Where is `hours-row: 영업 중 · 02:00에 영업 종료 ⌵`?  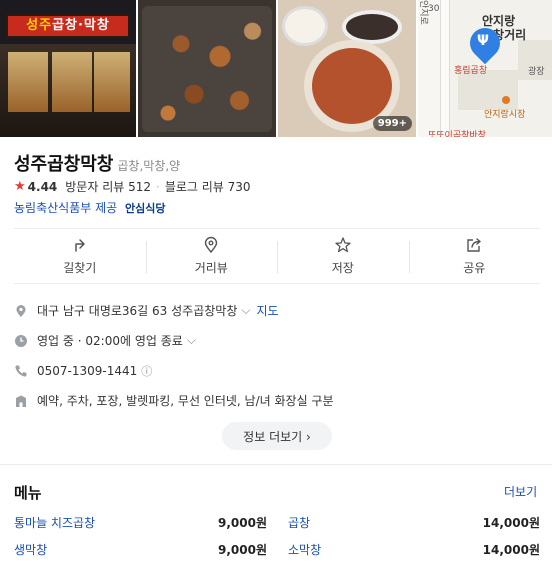 hours-row: 영업 중 · 02:00에 영업 종료 ⌵ is located at coordinates (105, 340).